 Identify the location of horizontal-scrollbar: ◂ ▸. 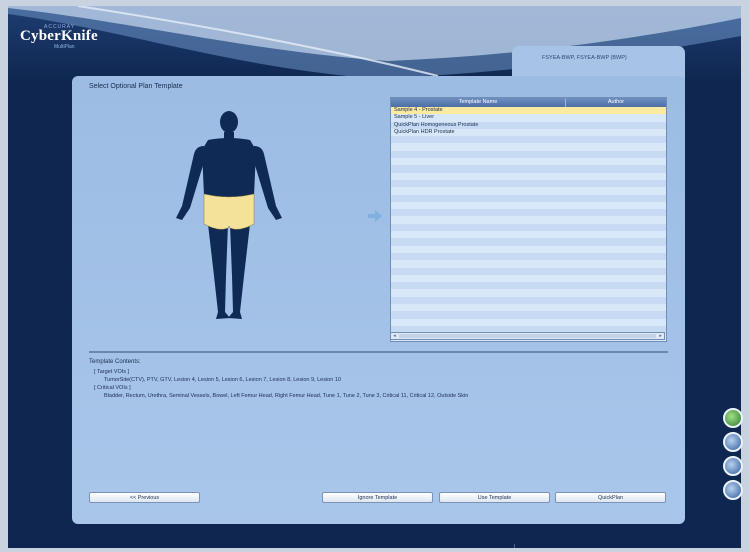
(527, 336).